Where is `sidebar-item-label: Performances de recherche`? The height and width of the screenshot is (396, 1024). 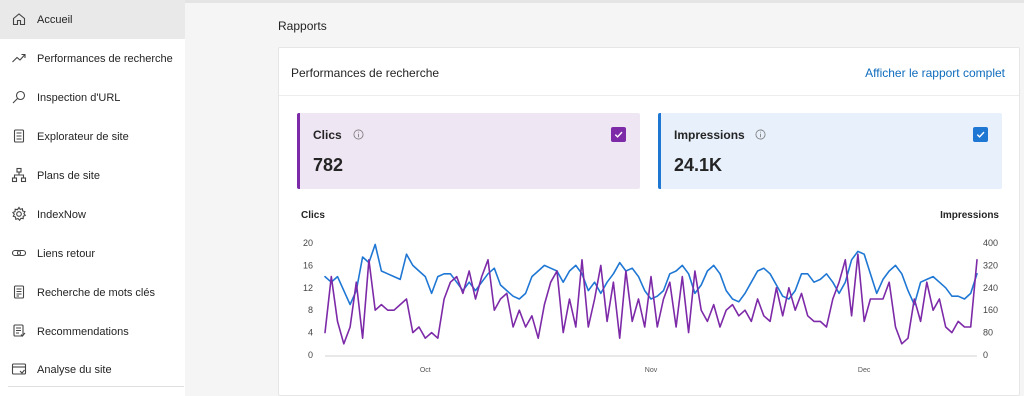 sidebar-item-label: Performances de recherche is located at coordinates (105, 58).